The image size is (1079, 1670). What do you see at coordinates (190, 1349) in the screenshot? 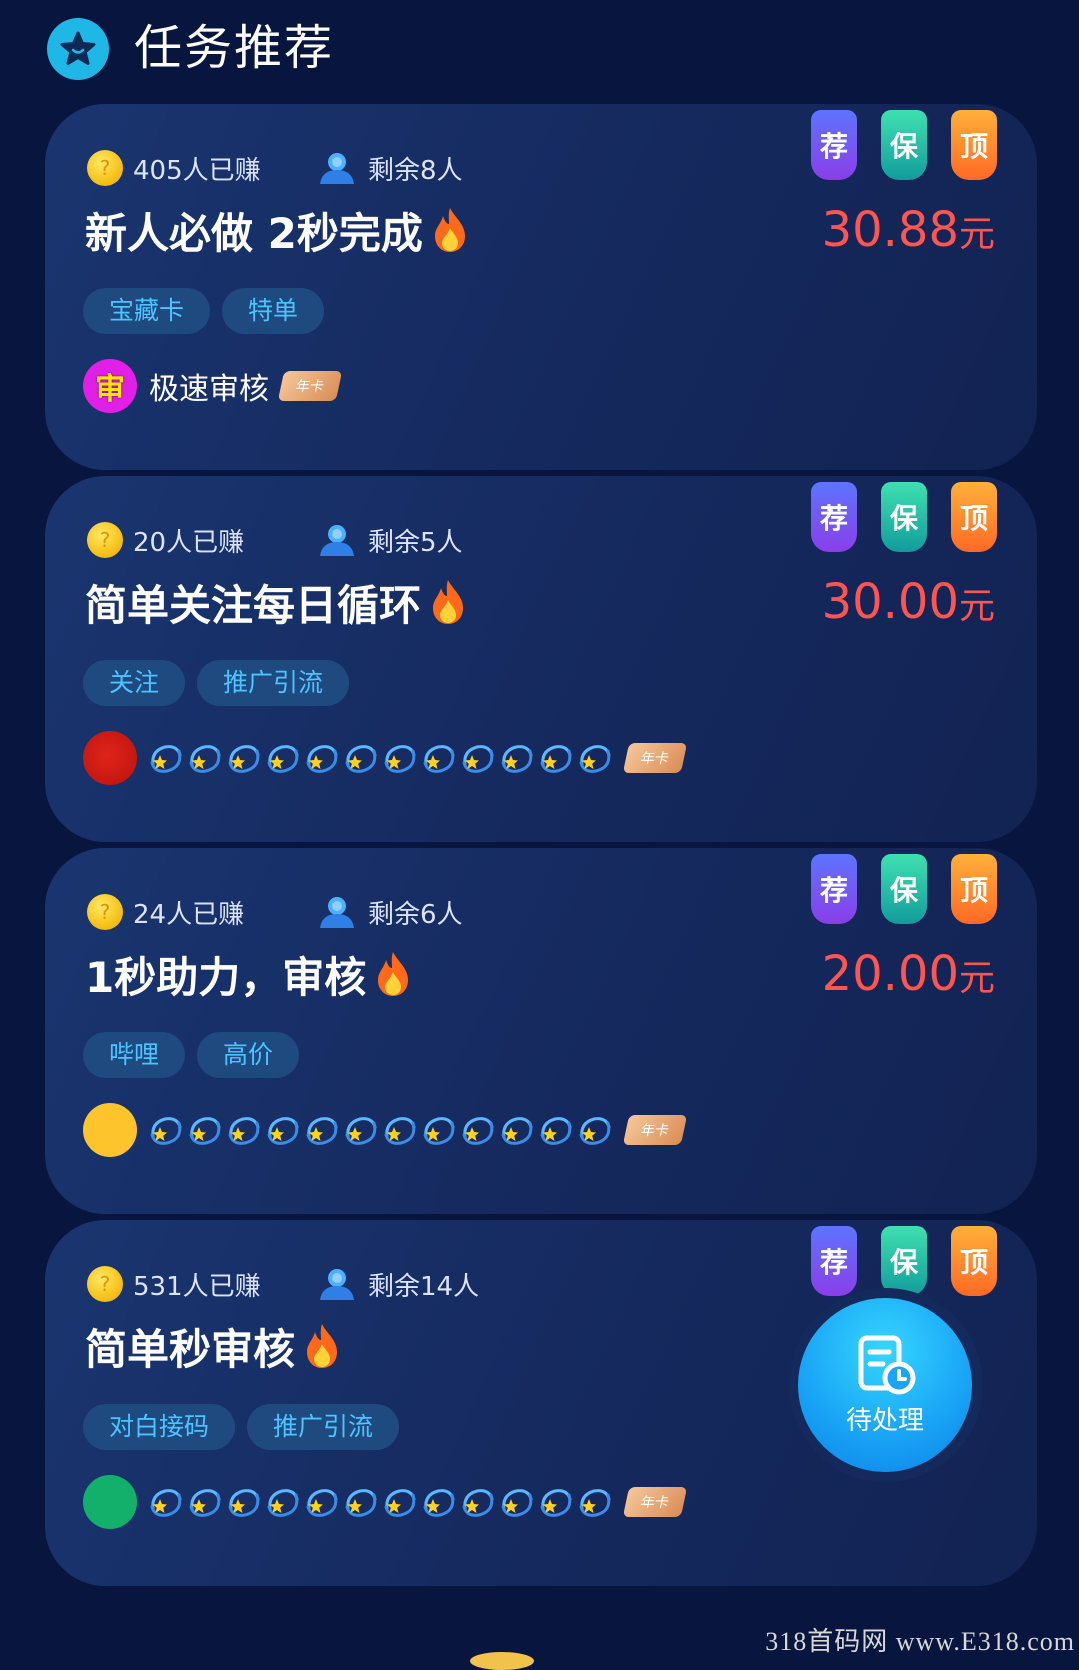
I see `task-title: 简单秒审核` at bounding box center [190, 1349].